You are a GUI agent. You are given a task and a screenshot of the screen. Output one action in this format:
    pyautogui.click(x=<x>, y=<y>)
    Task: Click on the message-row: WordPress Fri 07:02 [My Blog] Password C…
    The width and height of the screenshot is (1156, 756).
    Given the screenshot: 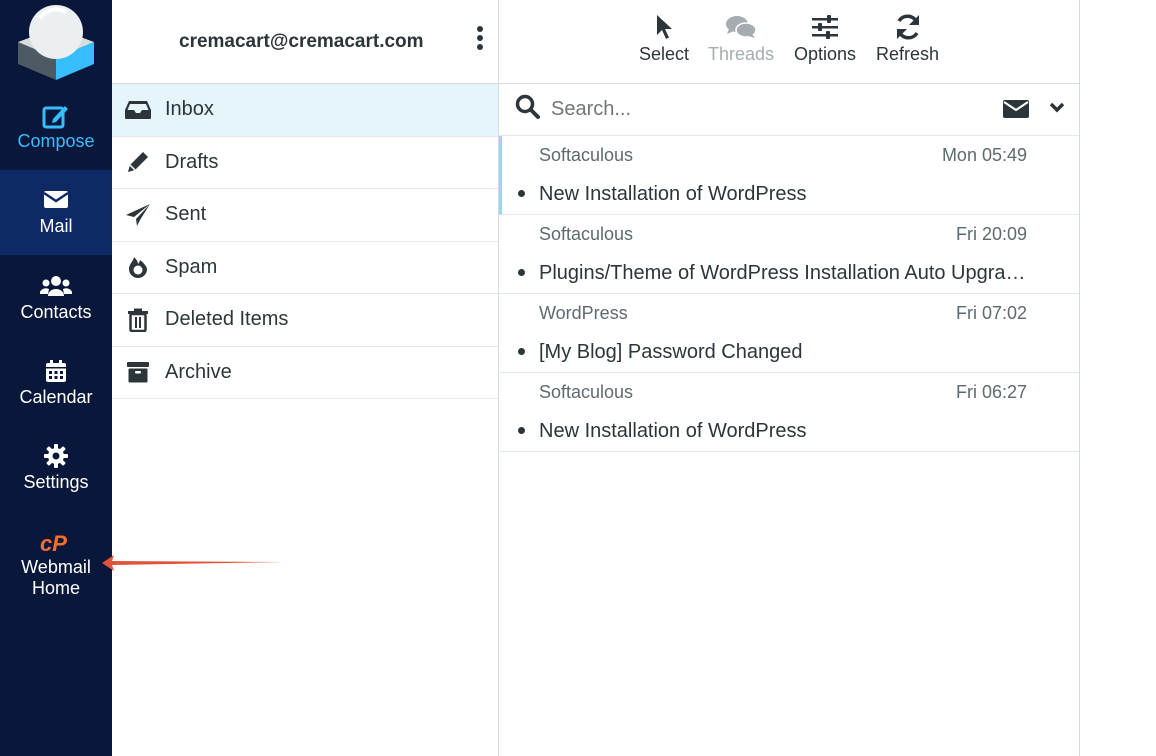 What is the action you would take?
    pyautogui.click(x=789, y=333)
    